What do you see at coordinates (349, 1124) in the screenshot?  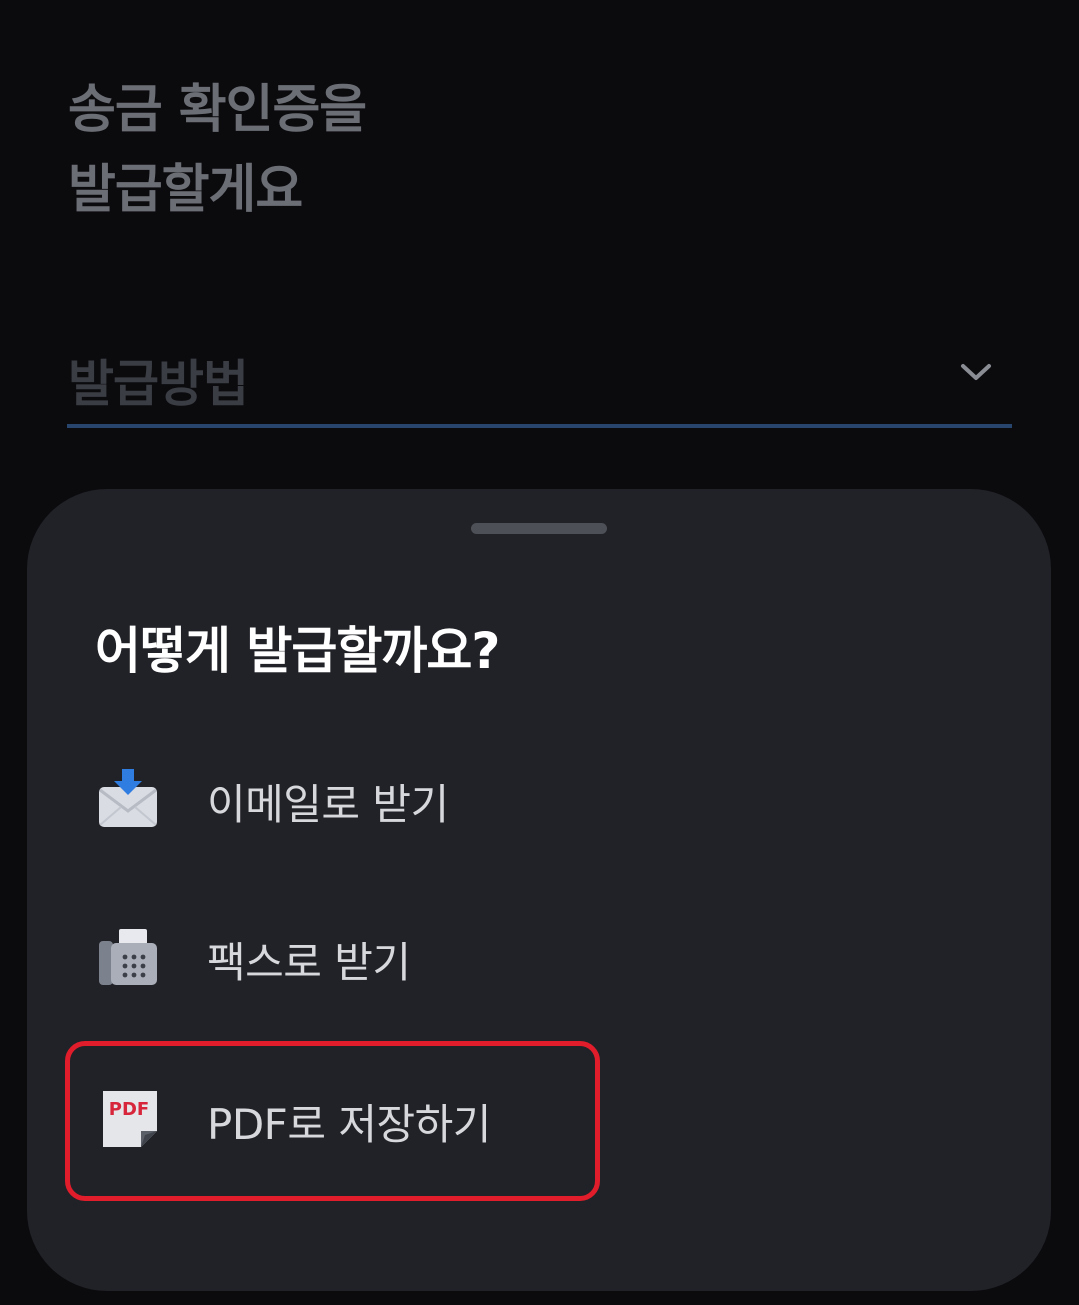 I see `option-pdf-label: PDF로 저장하기` at bounding box center [349, 1124].